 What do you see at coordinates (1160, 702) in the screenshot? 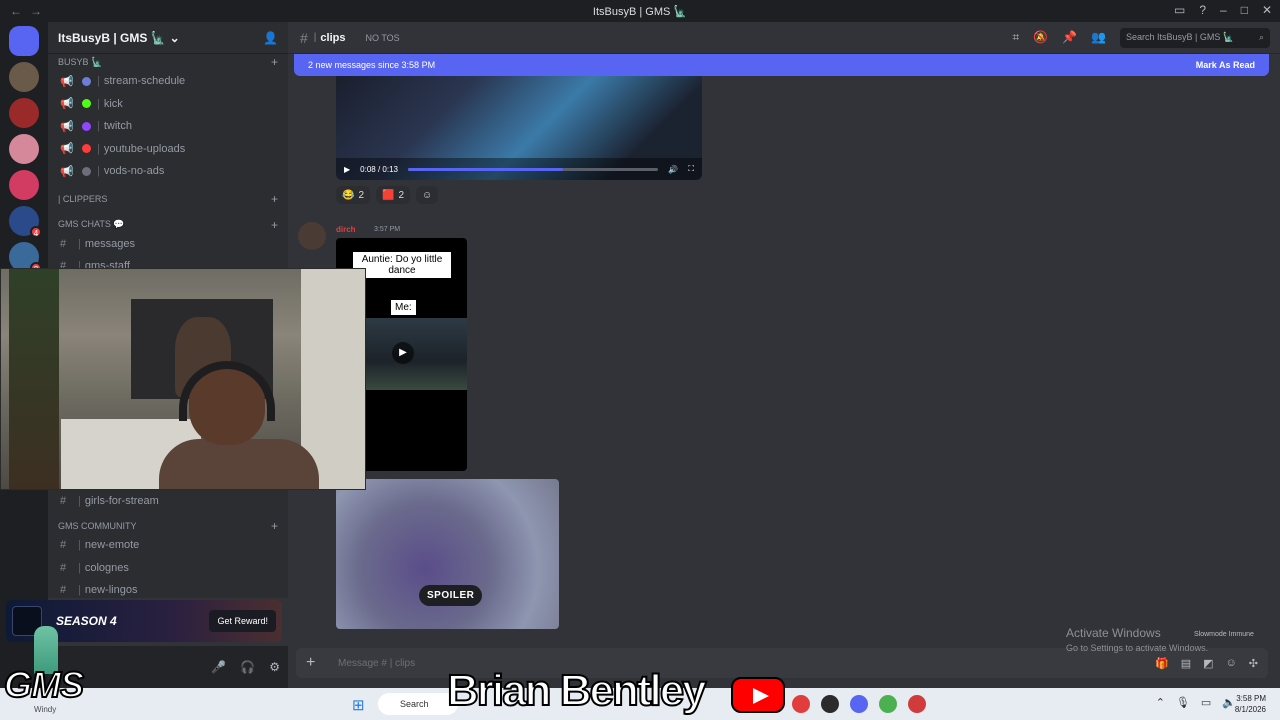
I see `chevron-up-icon: ⌃` at bounding box center [1160, 702].